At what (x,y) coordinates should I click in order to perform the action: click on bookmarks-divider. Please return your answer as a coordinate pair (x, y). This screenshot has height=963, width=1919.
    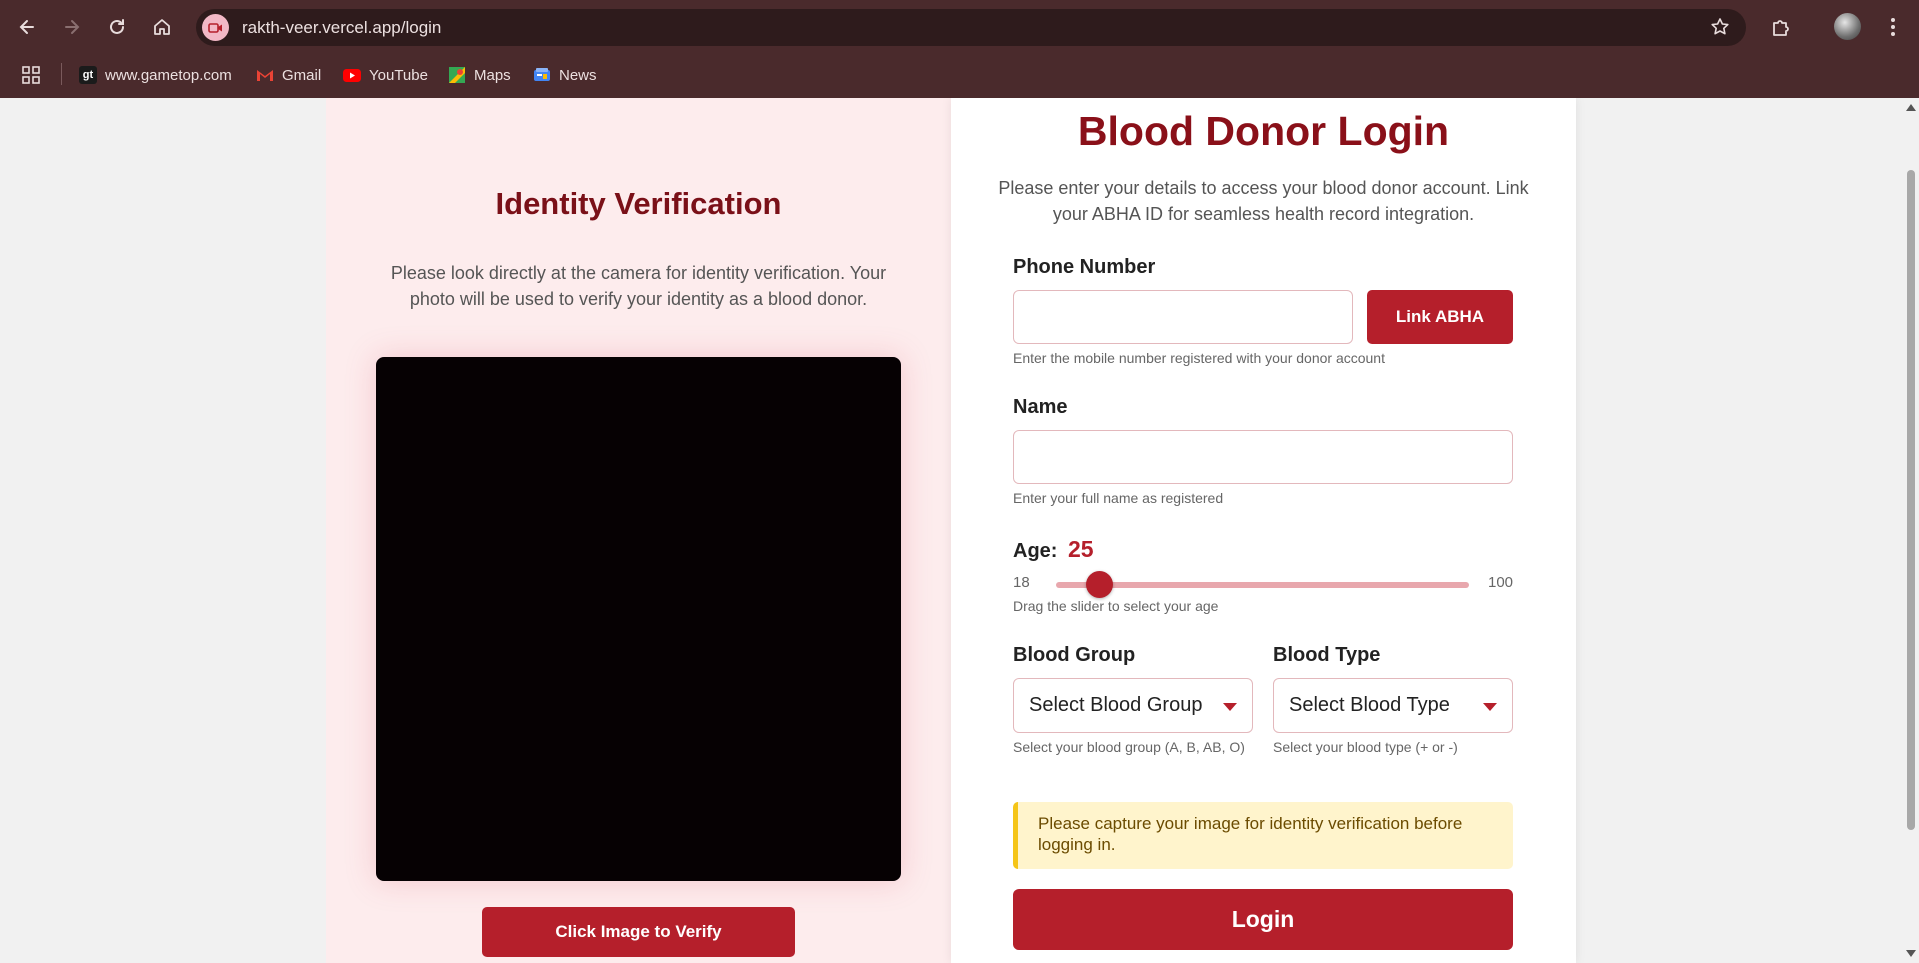
    Looking at the image, I should click on (61, 74).